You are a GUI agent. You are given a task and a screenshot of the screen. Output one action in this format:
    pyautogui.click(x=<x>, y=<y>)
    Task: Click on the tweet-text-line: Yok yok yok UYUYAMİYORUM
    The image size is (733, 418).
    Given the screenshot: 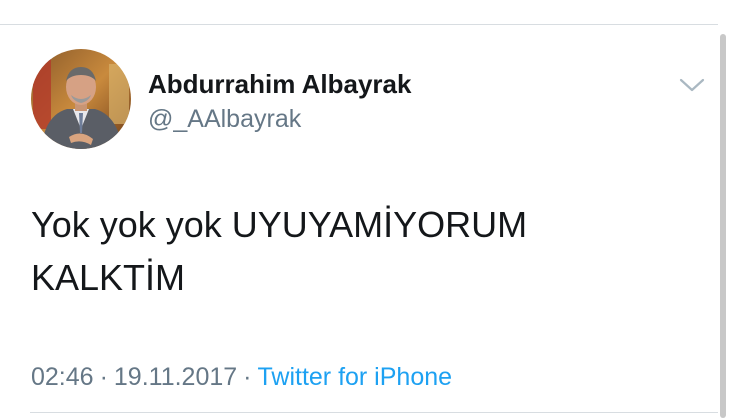 What is the action you would take?
    pyautogui.click(x=279, y=224)
    